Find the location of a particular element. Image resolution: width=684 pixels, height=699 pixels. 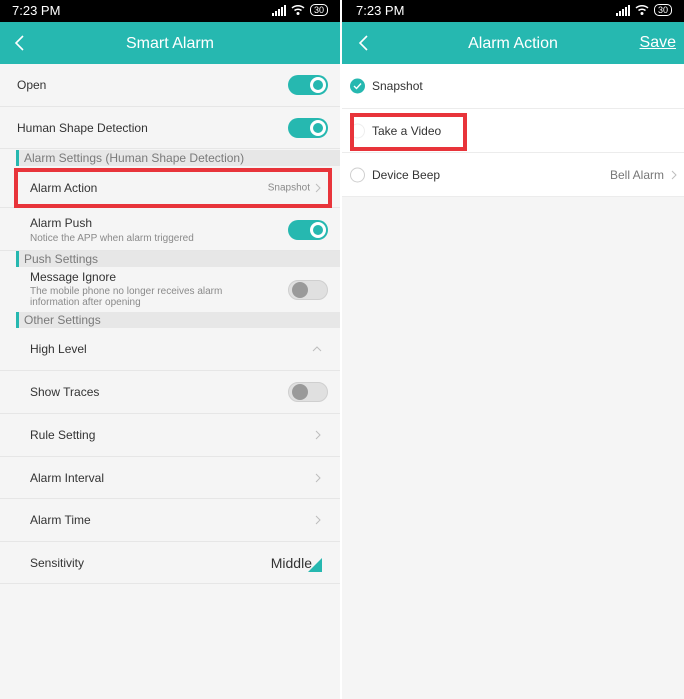

title-bar: Smart Alarm is located at coordinates (170, 43).